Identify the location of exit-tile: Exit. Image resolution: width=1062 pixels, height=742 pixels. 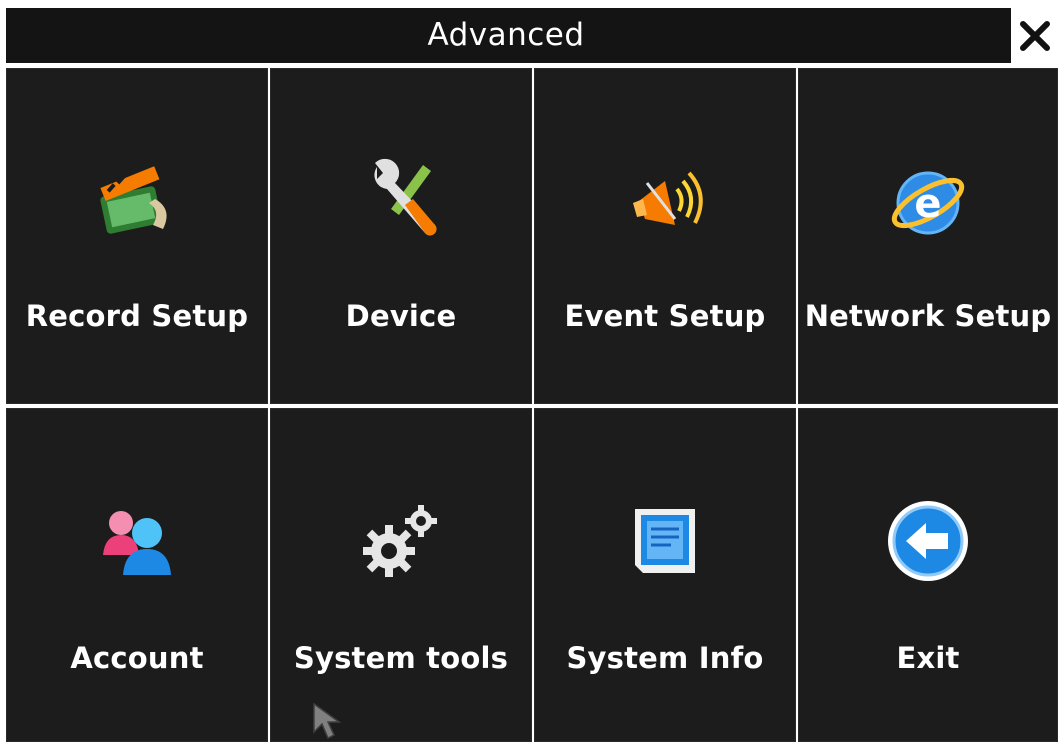
(928, 575).